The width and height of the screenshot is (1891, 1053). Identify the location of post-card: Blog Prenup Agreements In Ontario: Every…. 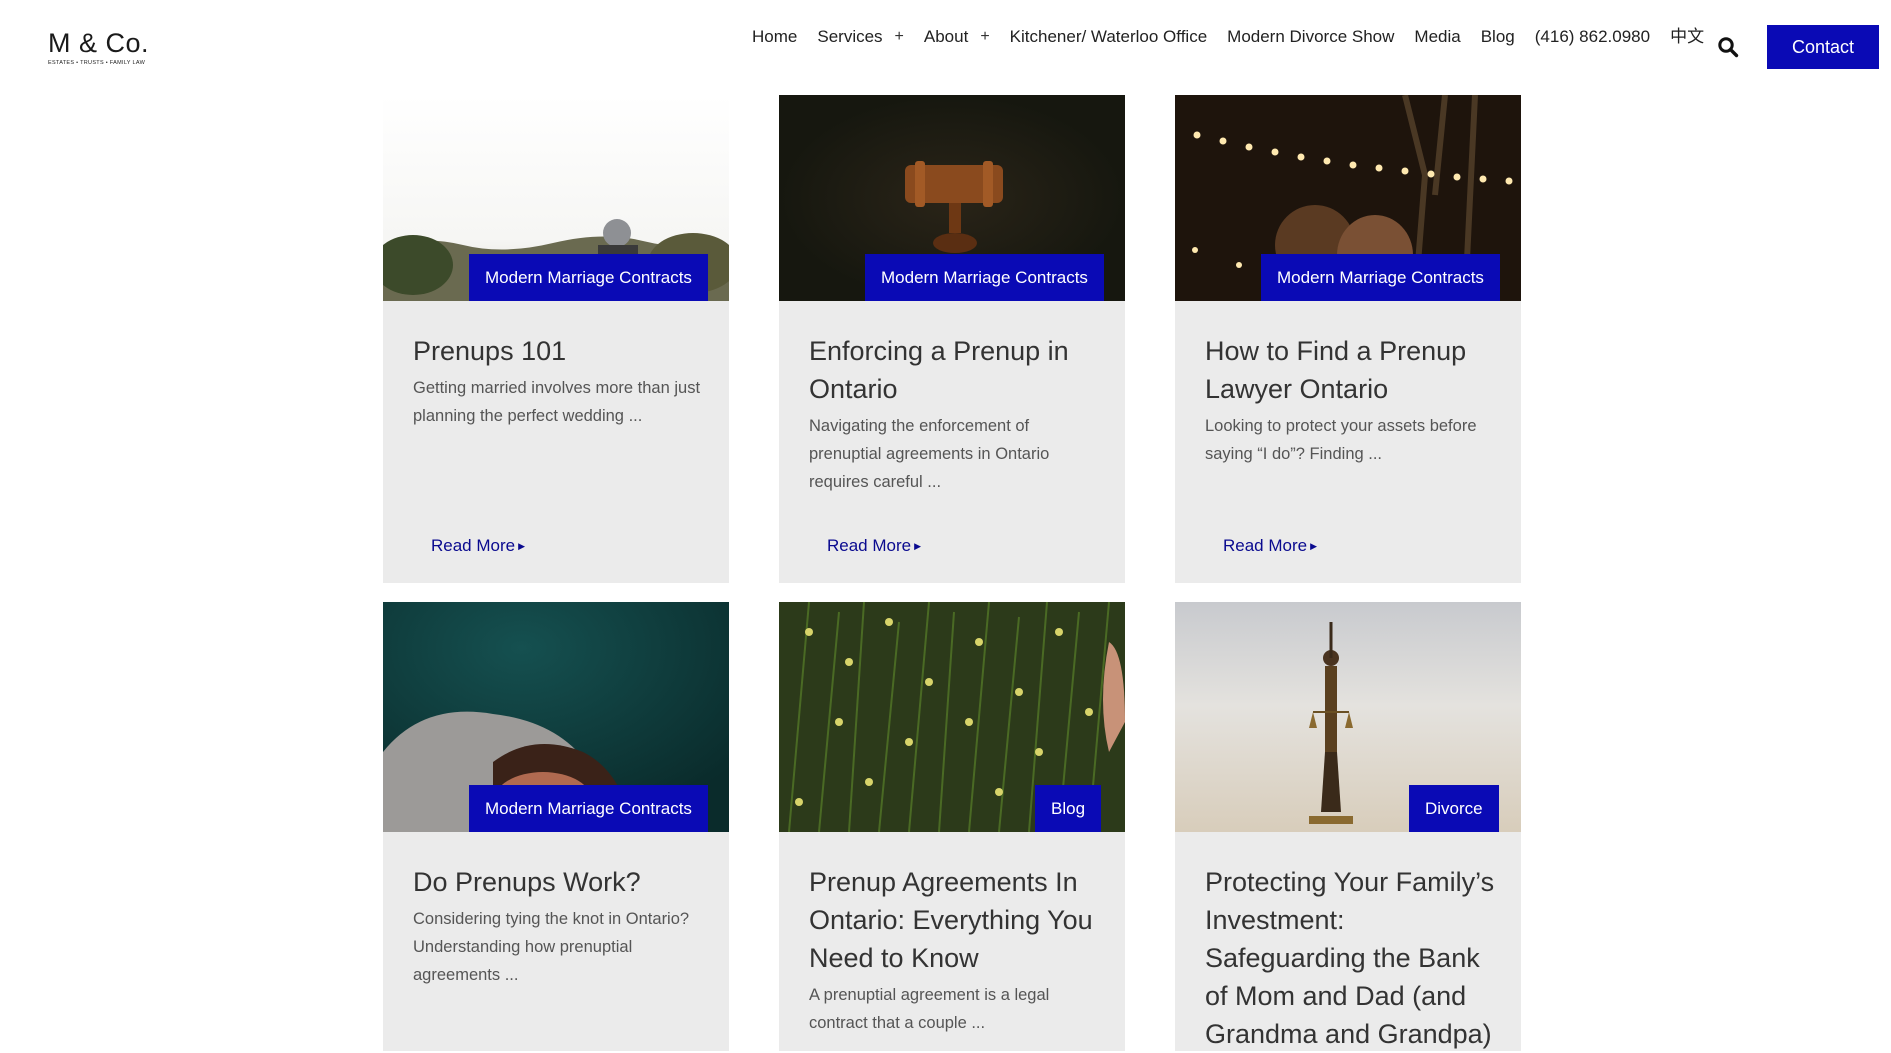
(952, 826).